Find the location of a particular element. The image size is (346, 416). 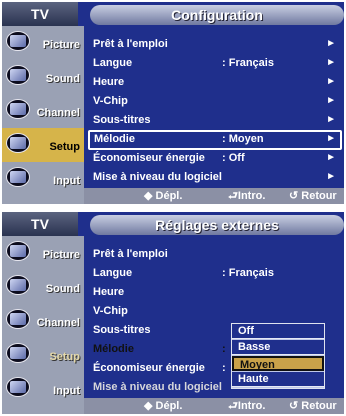

option-low: Basse is located at coordinates (278, 347).